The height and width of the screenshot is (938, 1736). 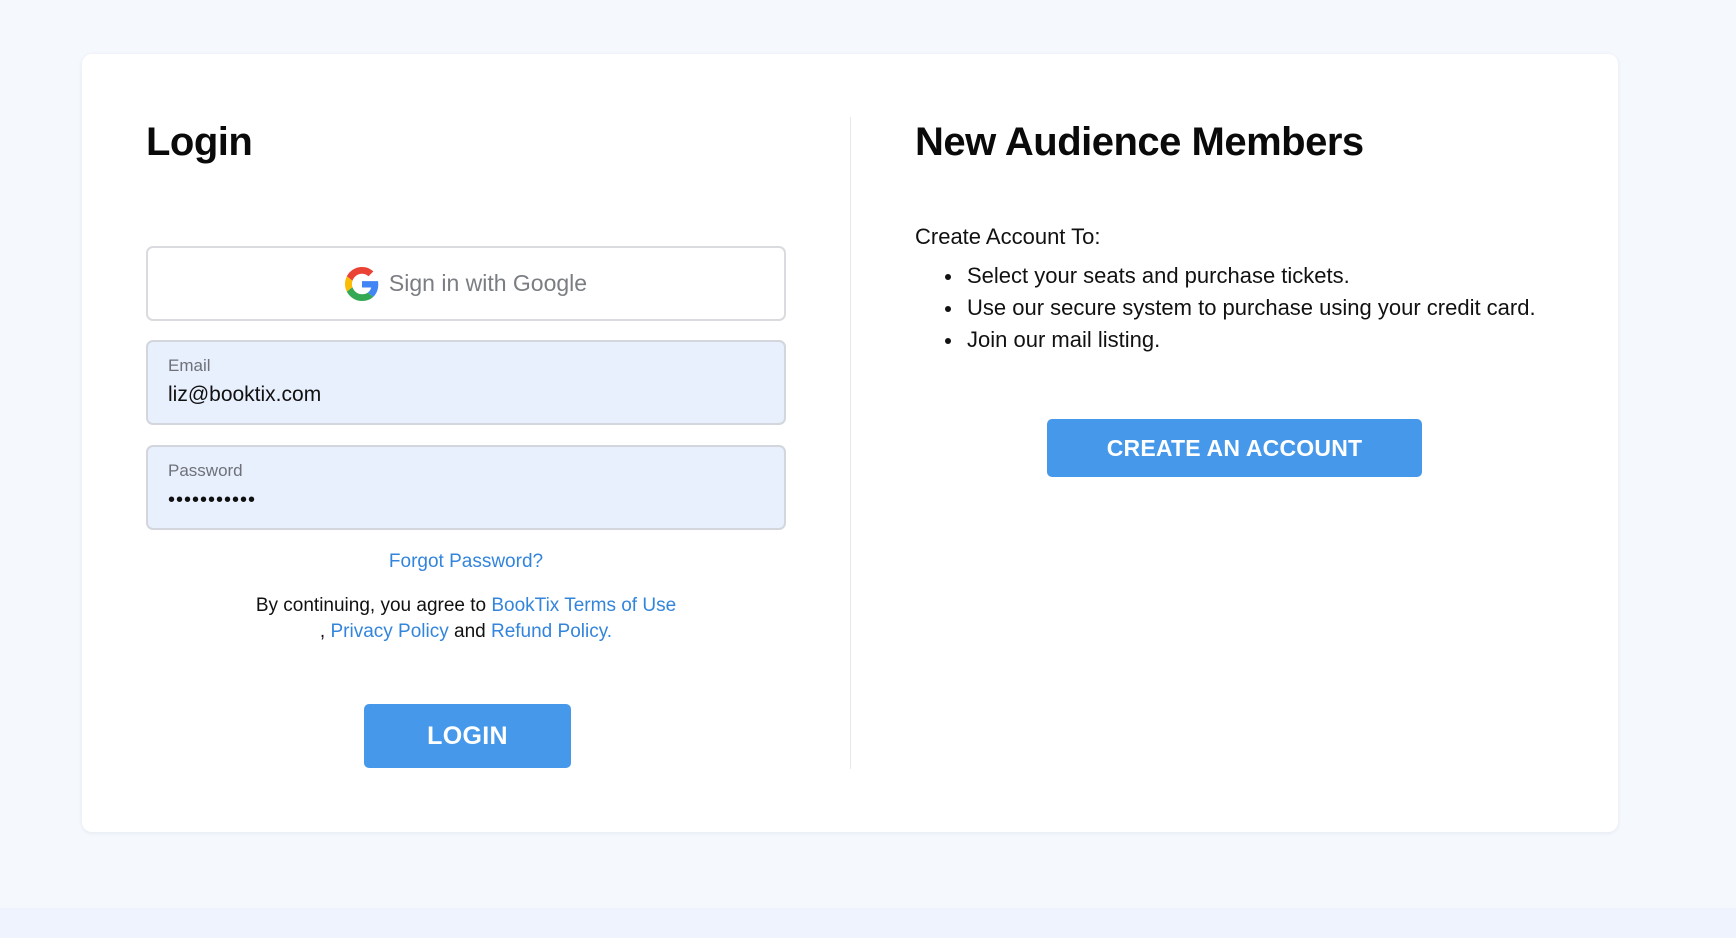 What do you see at coordinates (1235, 276) in the screenshot?
I see `list-item: Select your seats and purchase tickets.` at bounding box center [1235, 276].